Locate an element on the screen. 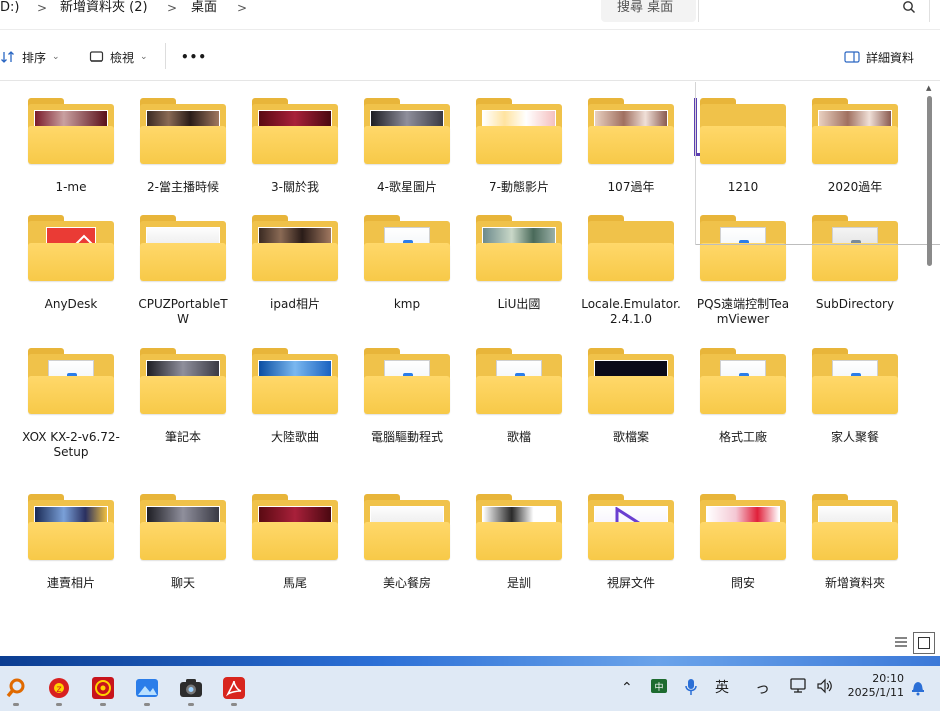 This screenshot has height=711, width=940. input-language-indicator: 英 is located at coordinates (722, 688).